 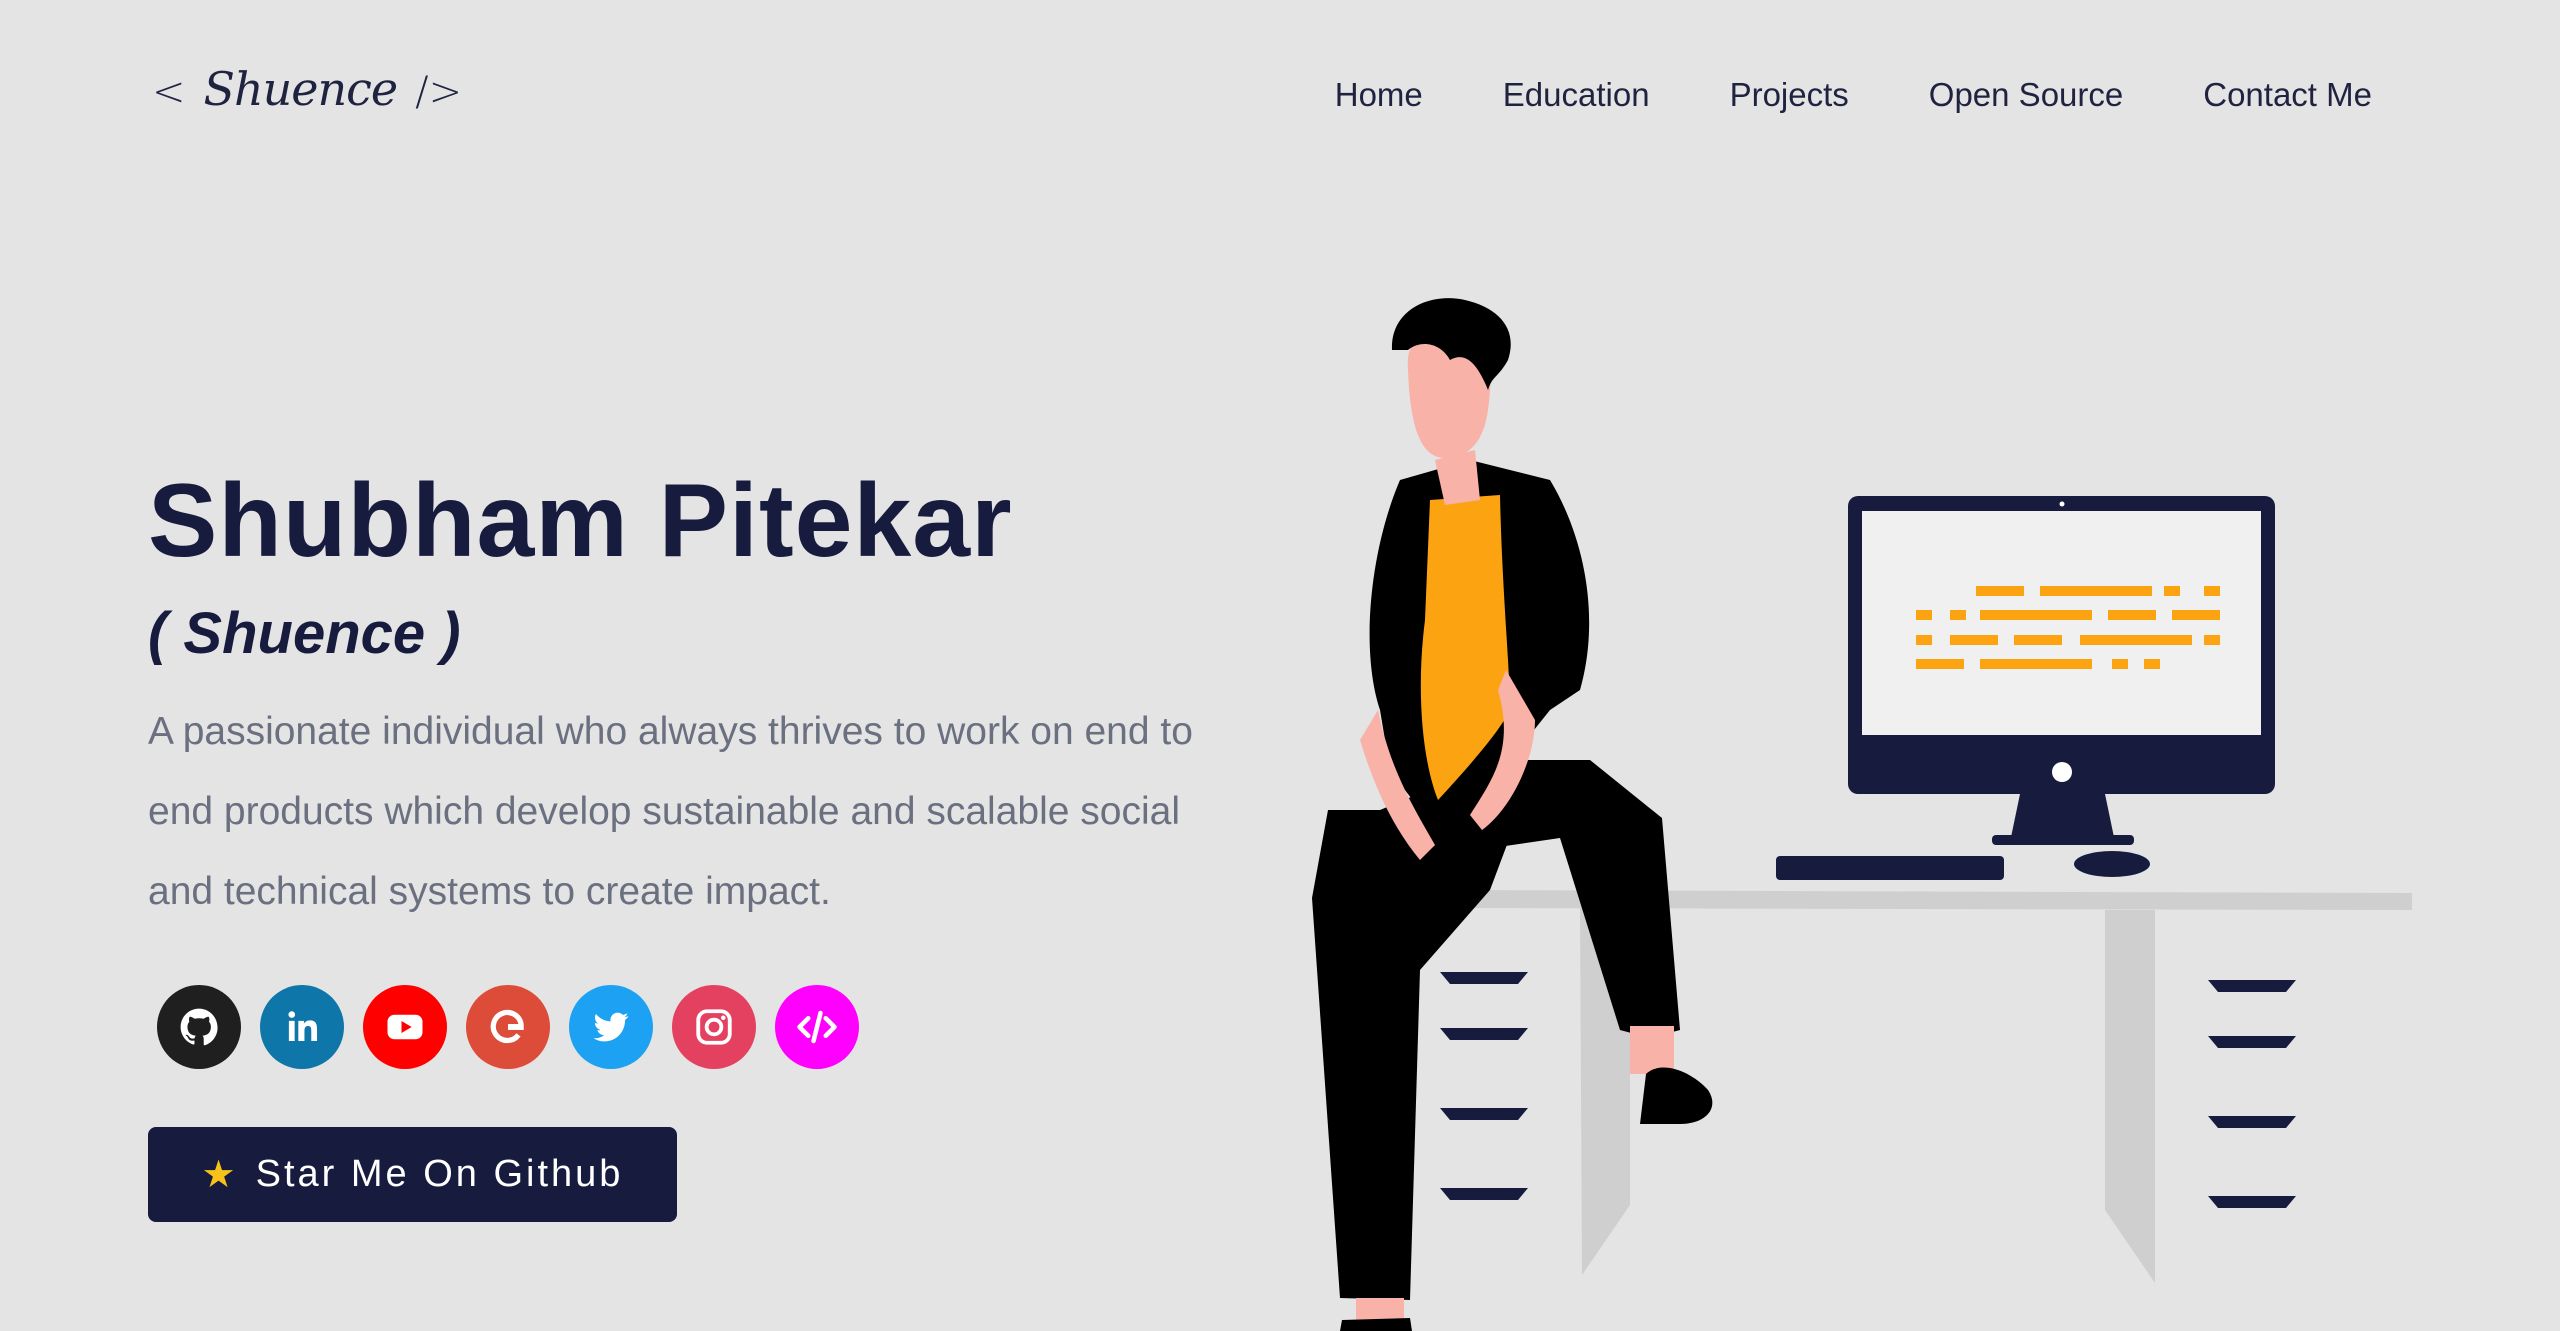 I want to click on twitter-link, so click(x=611, y=1027).